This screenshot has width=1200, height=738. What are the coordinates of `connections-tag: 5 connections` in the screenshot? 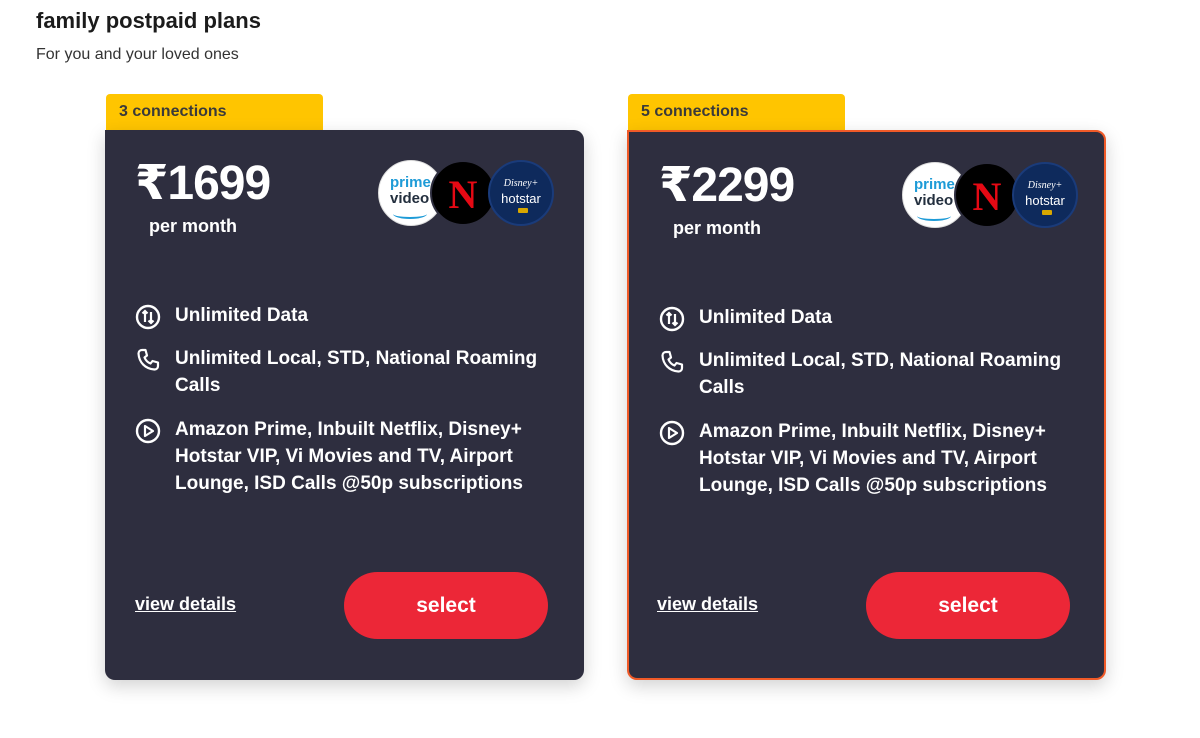 It's located at (736, 112).